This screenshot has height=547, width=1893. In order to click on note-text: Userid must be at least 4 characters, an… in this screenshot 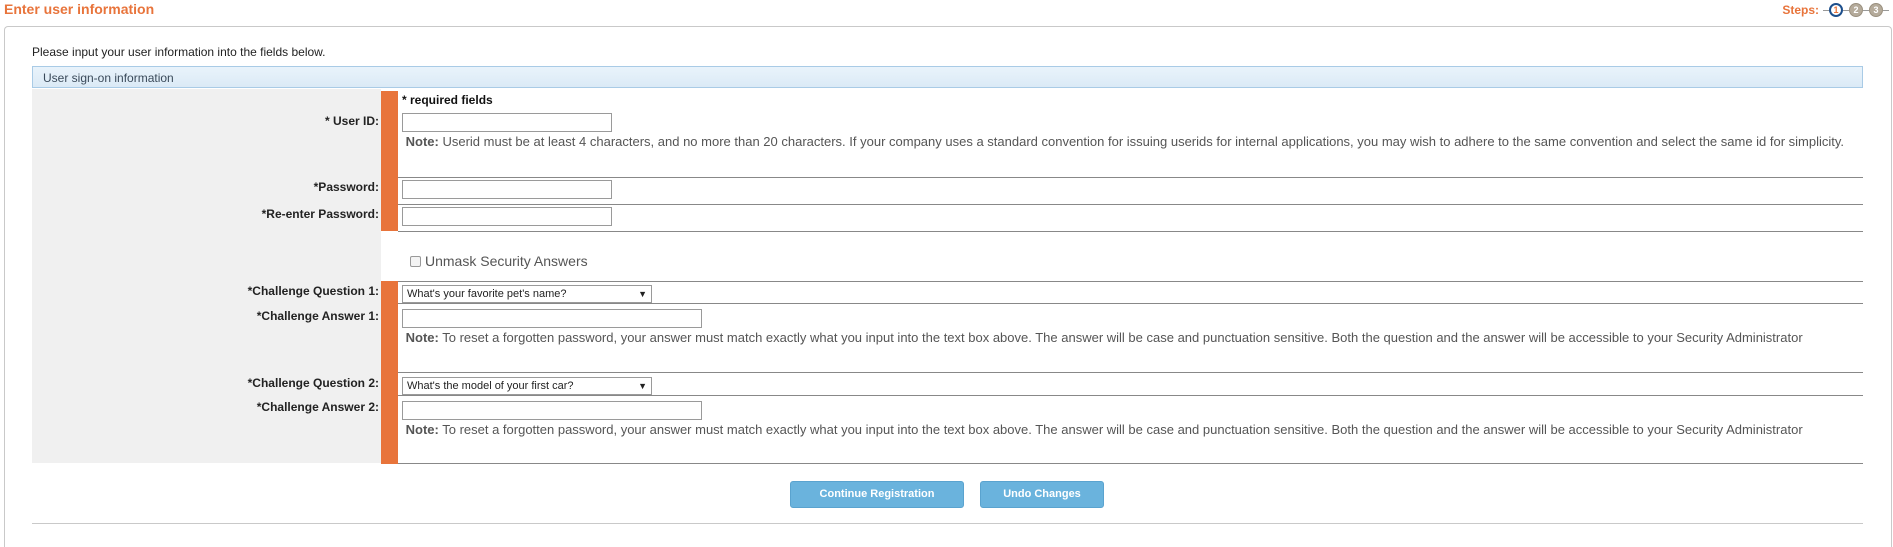, I will do `click(1141, 141)`.